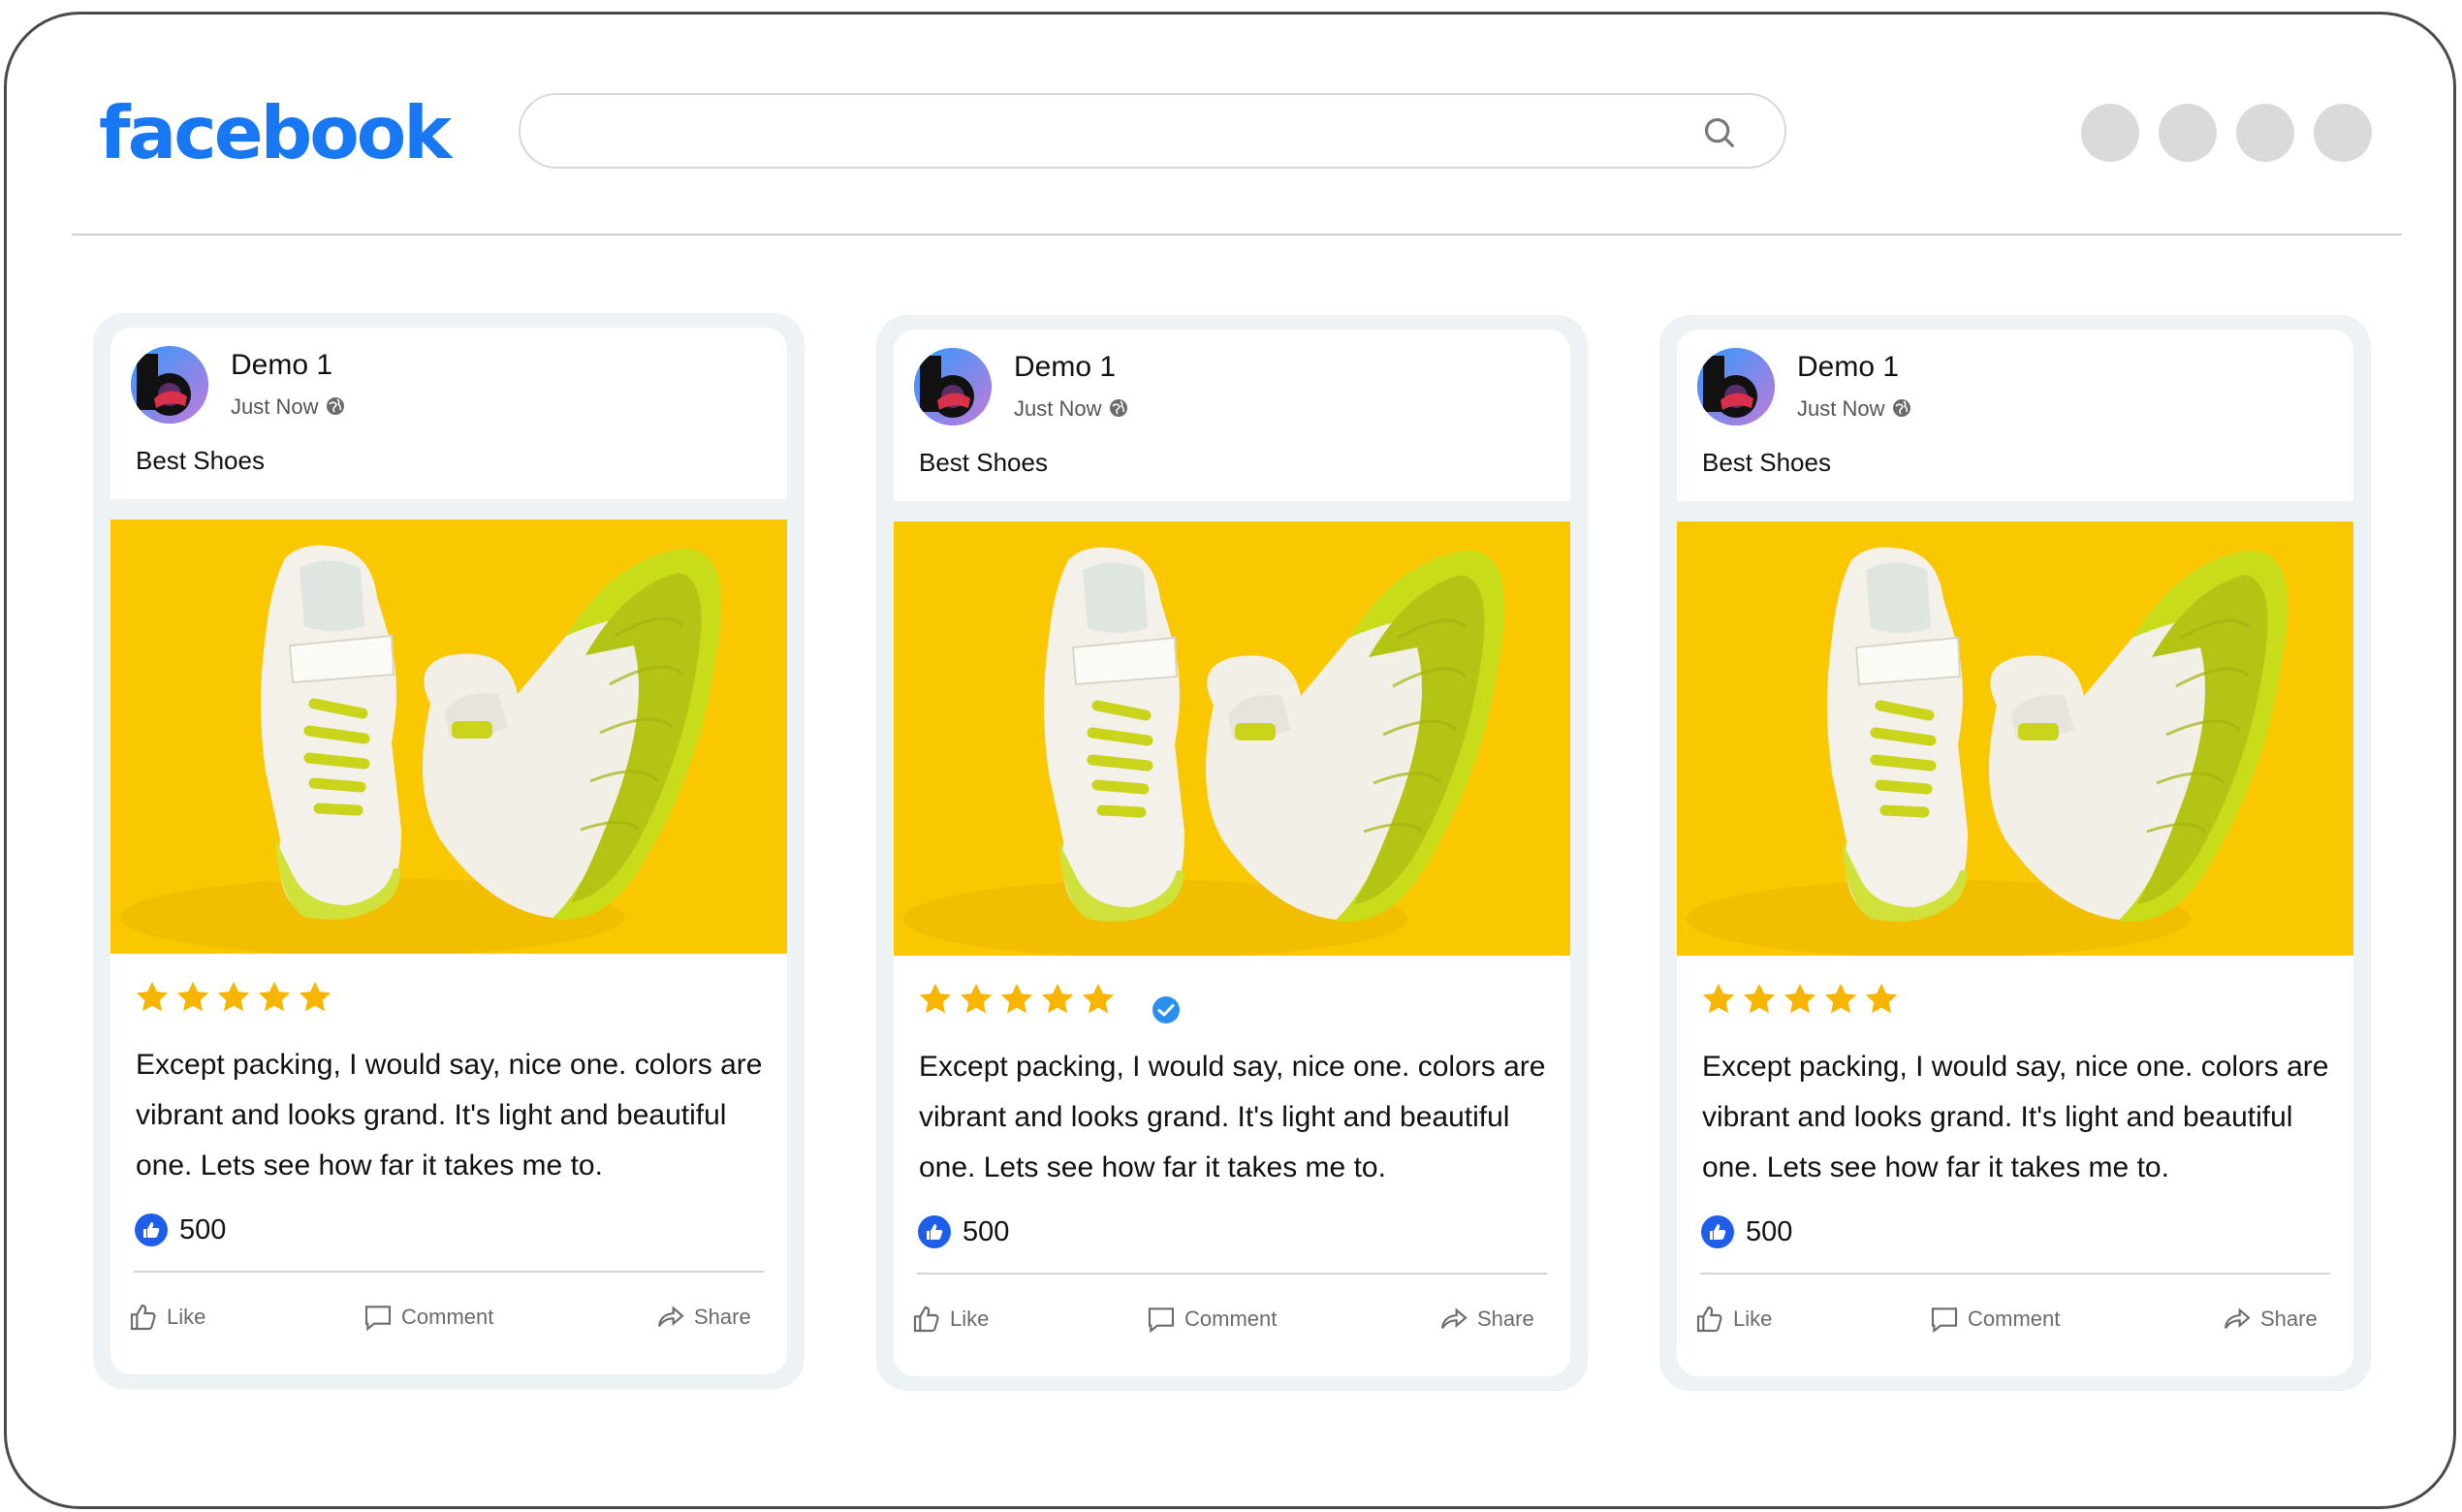 Image resolution: width=2462 pixels, height=1512 pixels. What do you see at coordinates (1237, 235) in the screenshot?
I see `header-divider` at bounding box center [1237, 235].